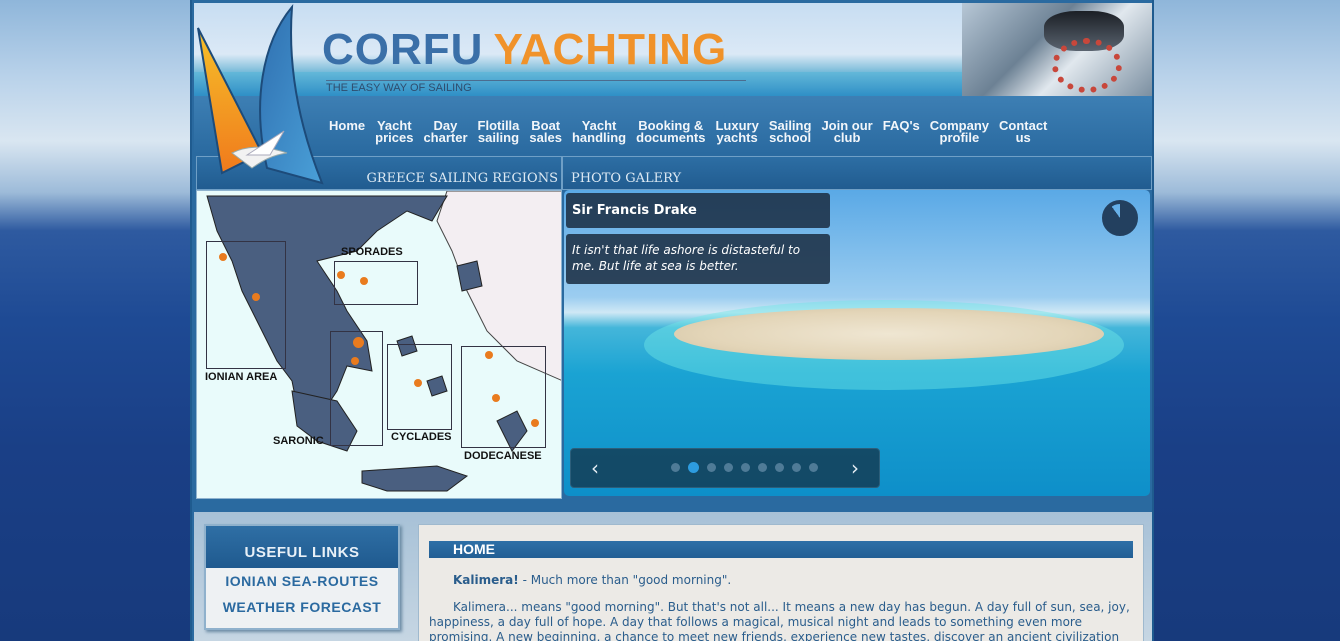 The image size is (1340, 641). Describe the element at coordinates (356, 388) in the screenshot. I see `saronic-region-box` at that location.